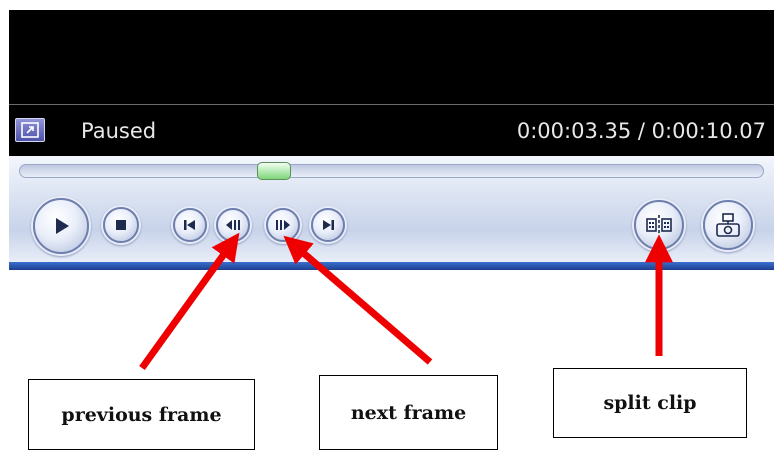  What do you see at coordinates (141, 414) in the screenshot?
I see `label-previous-frame: previous frame` at bounding box center [141, 414].